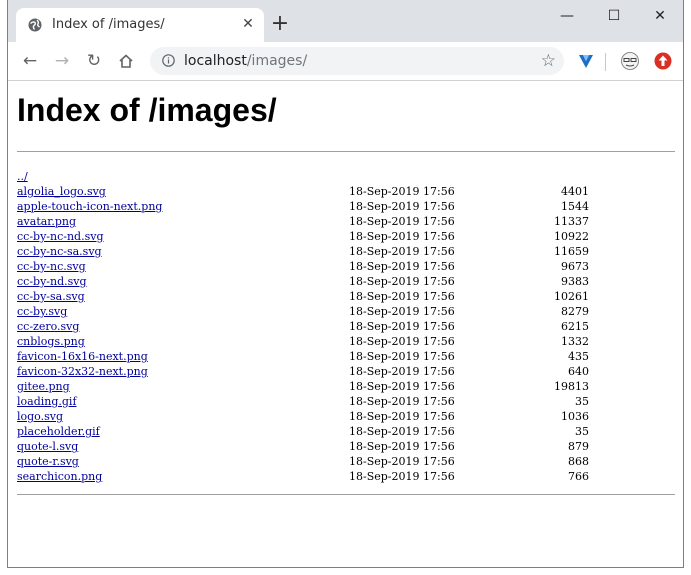 The image size is (691, 575). What do you see at coordinates (586, 61) in the screenshot?
I see `extension-v-icon` at bounding box center [586, 61].